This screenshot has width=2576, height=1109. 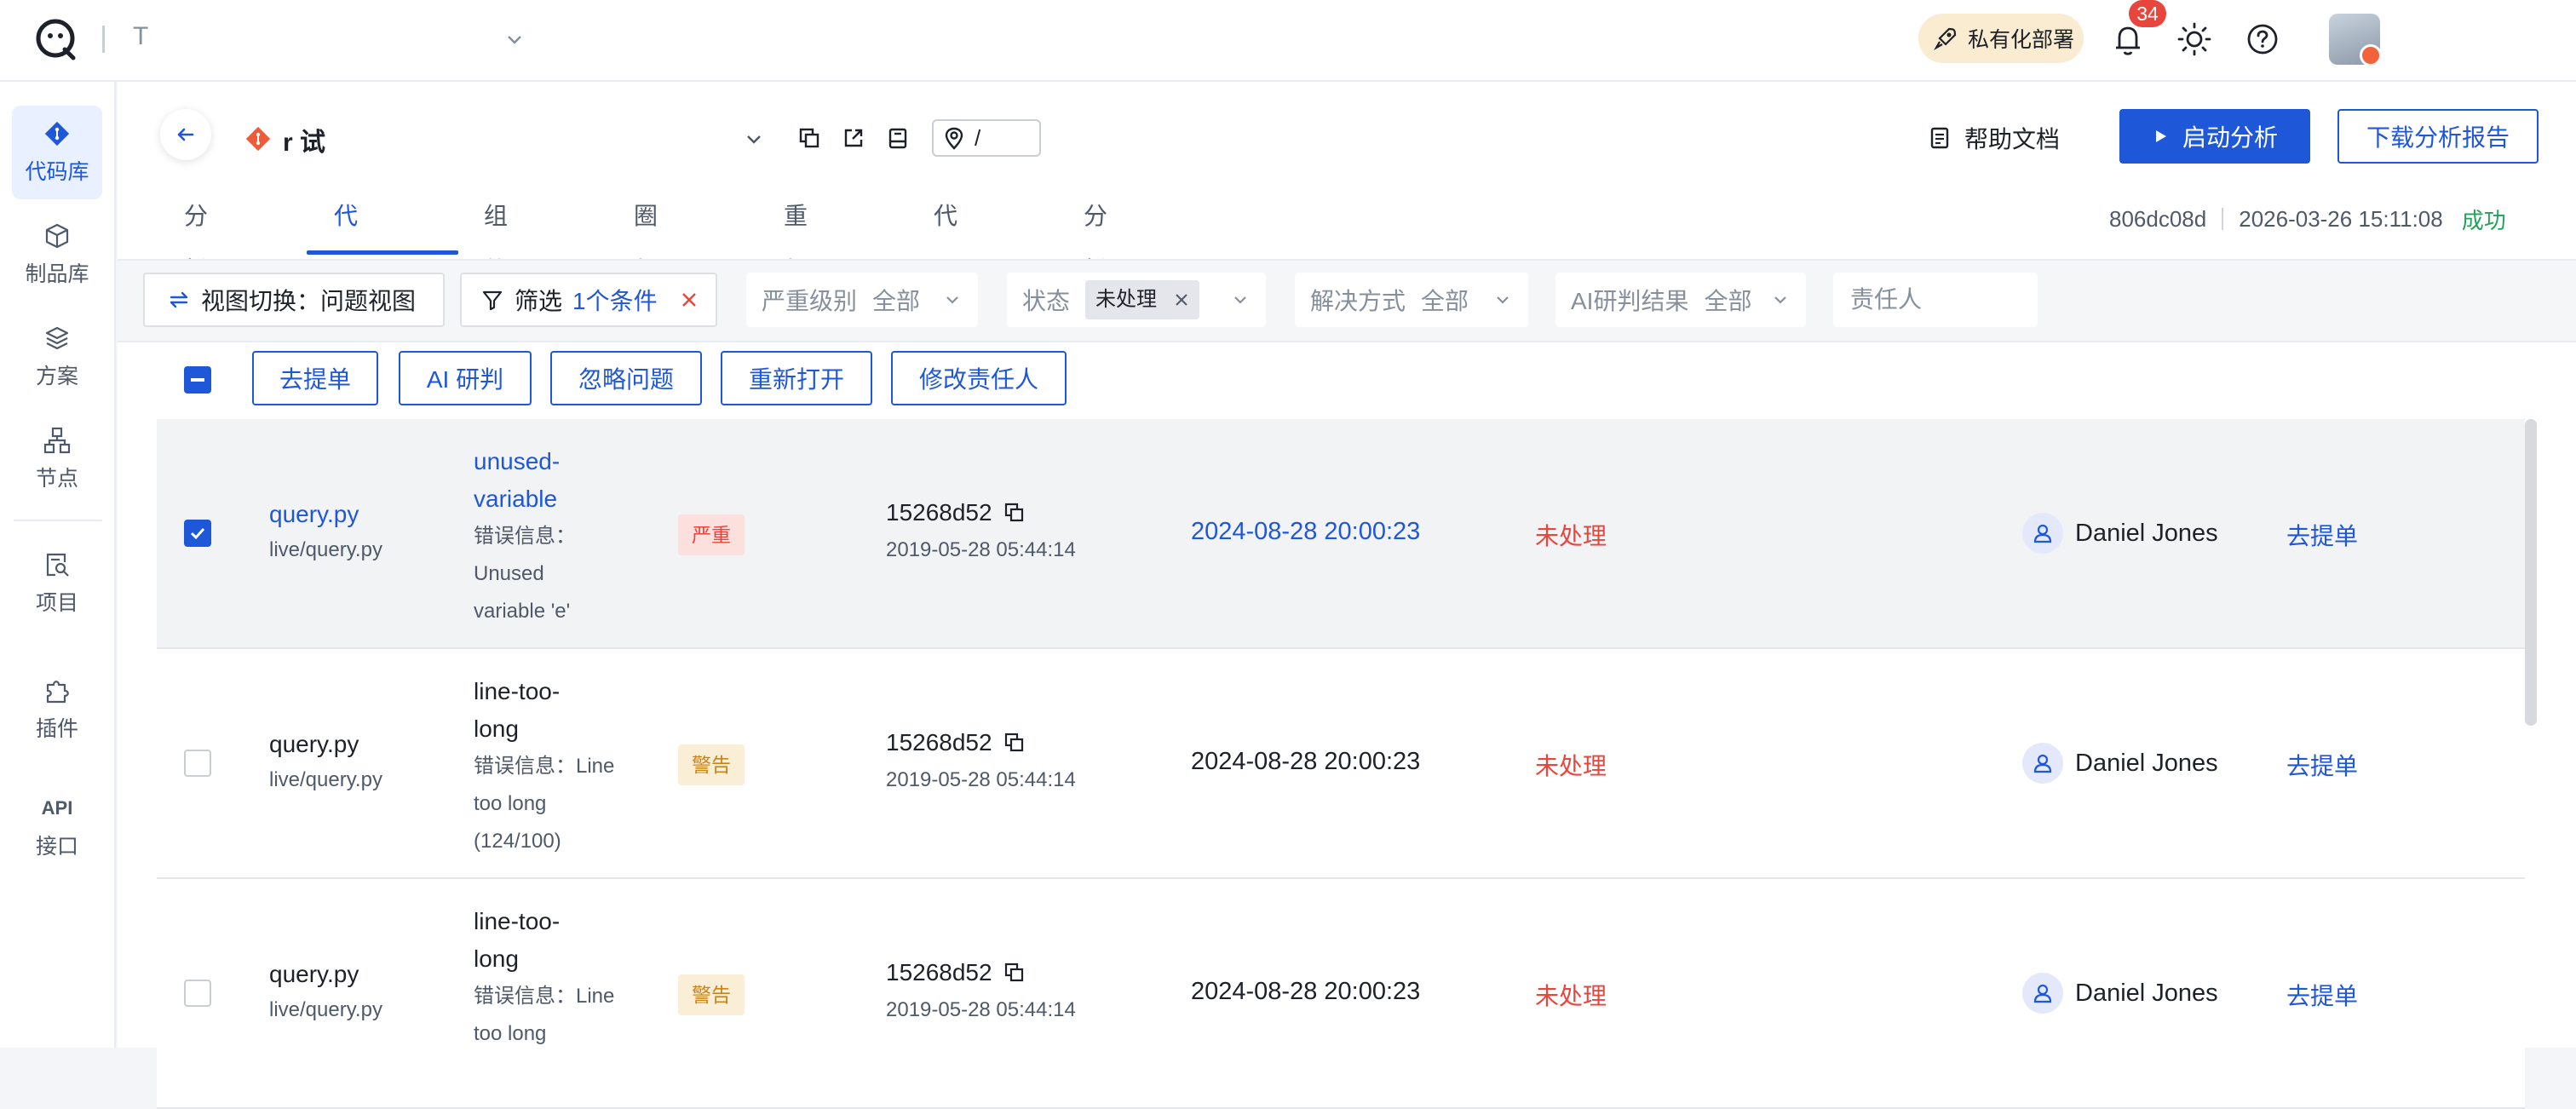 What do you see at coordinates (315, 378) in the screenshot?
I see `bulk-create-ticket-button: 去提单` at bounding box center [315, 378].